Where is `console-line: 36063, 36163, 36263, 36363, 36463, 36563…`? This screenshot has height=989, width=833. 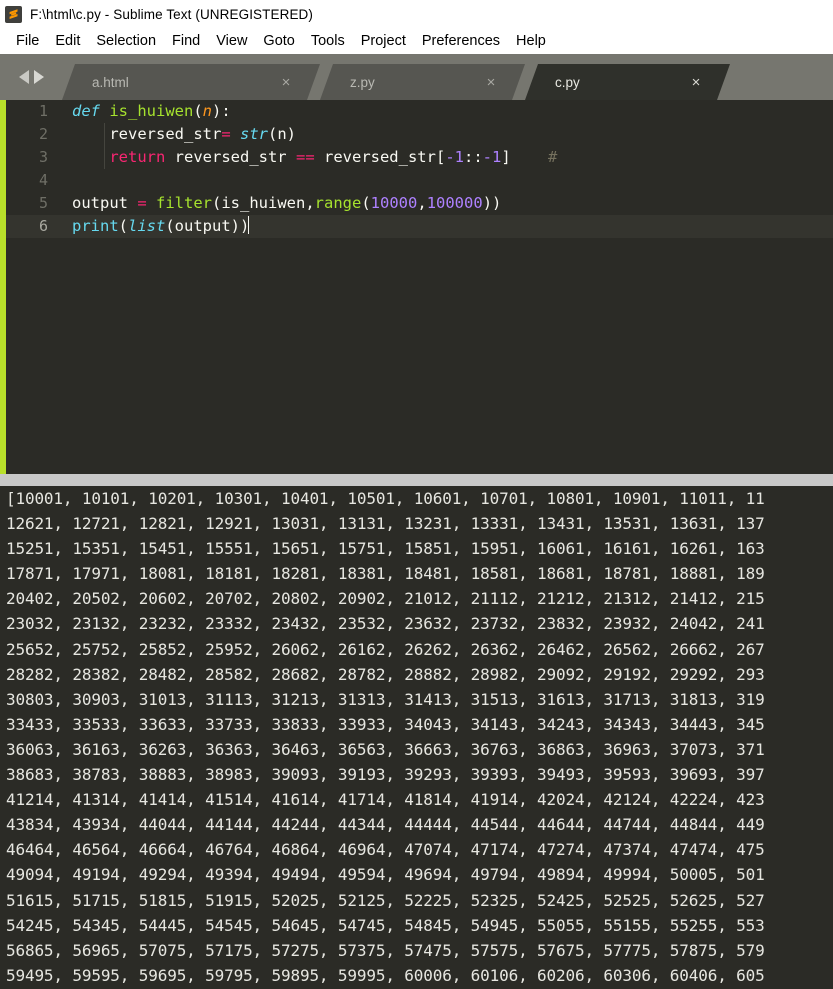 console-line: 36063, 36163, 36263, 36363, 36463, 36563… is located at coordinates (385, 749).